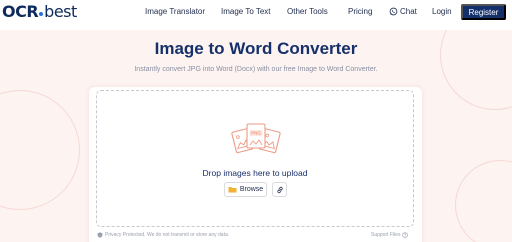 The image size is (512, 242). I want to click on nav-link-pricing: Pricing, so click(360, 11).